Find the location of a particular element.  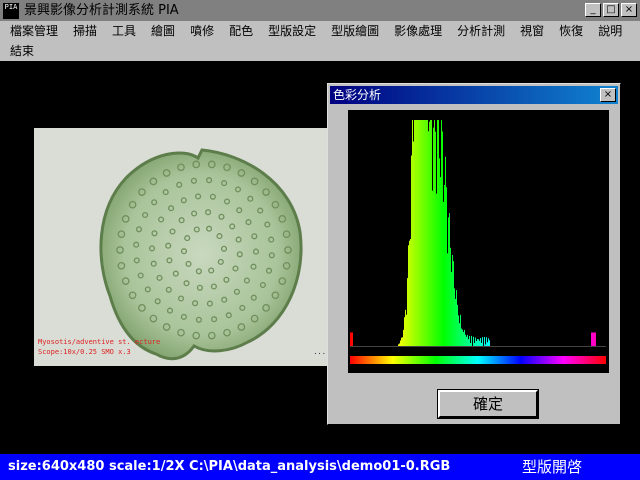

close-button: × is located at coordinates (629, 10).